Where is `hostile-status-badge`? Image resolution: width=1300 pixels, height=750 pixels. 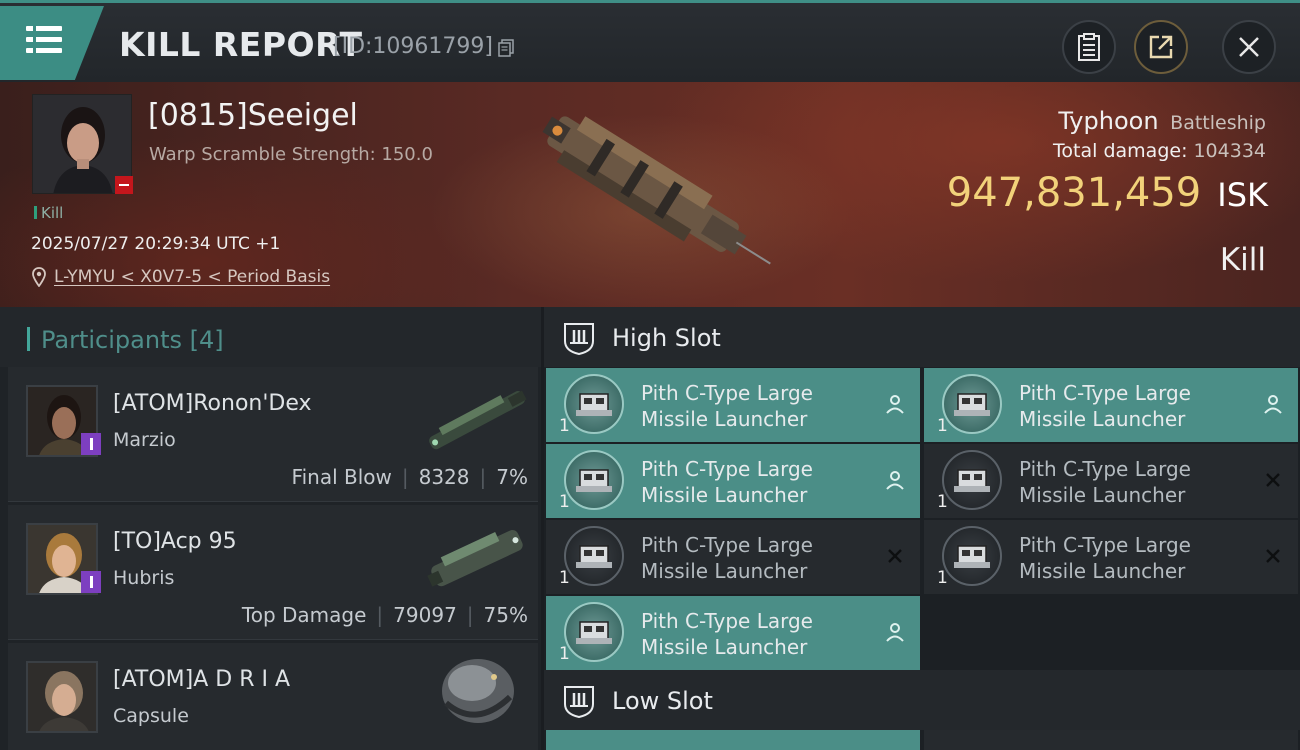 hostile-status-badge is located at coordinates (124, 185).